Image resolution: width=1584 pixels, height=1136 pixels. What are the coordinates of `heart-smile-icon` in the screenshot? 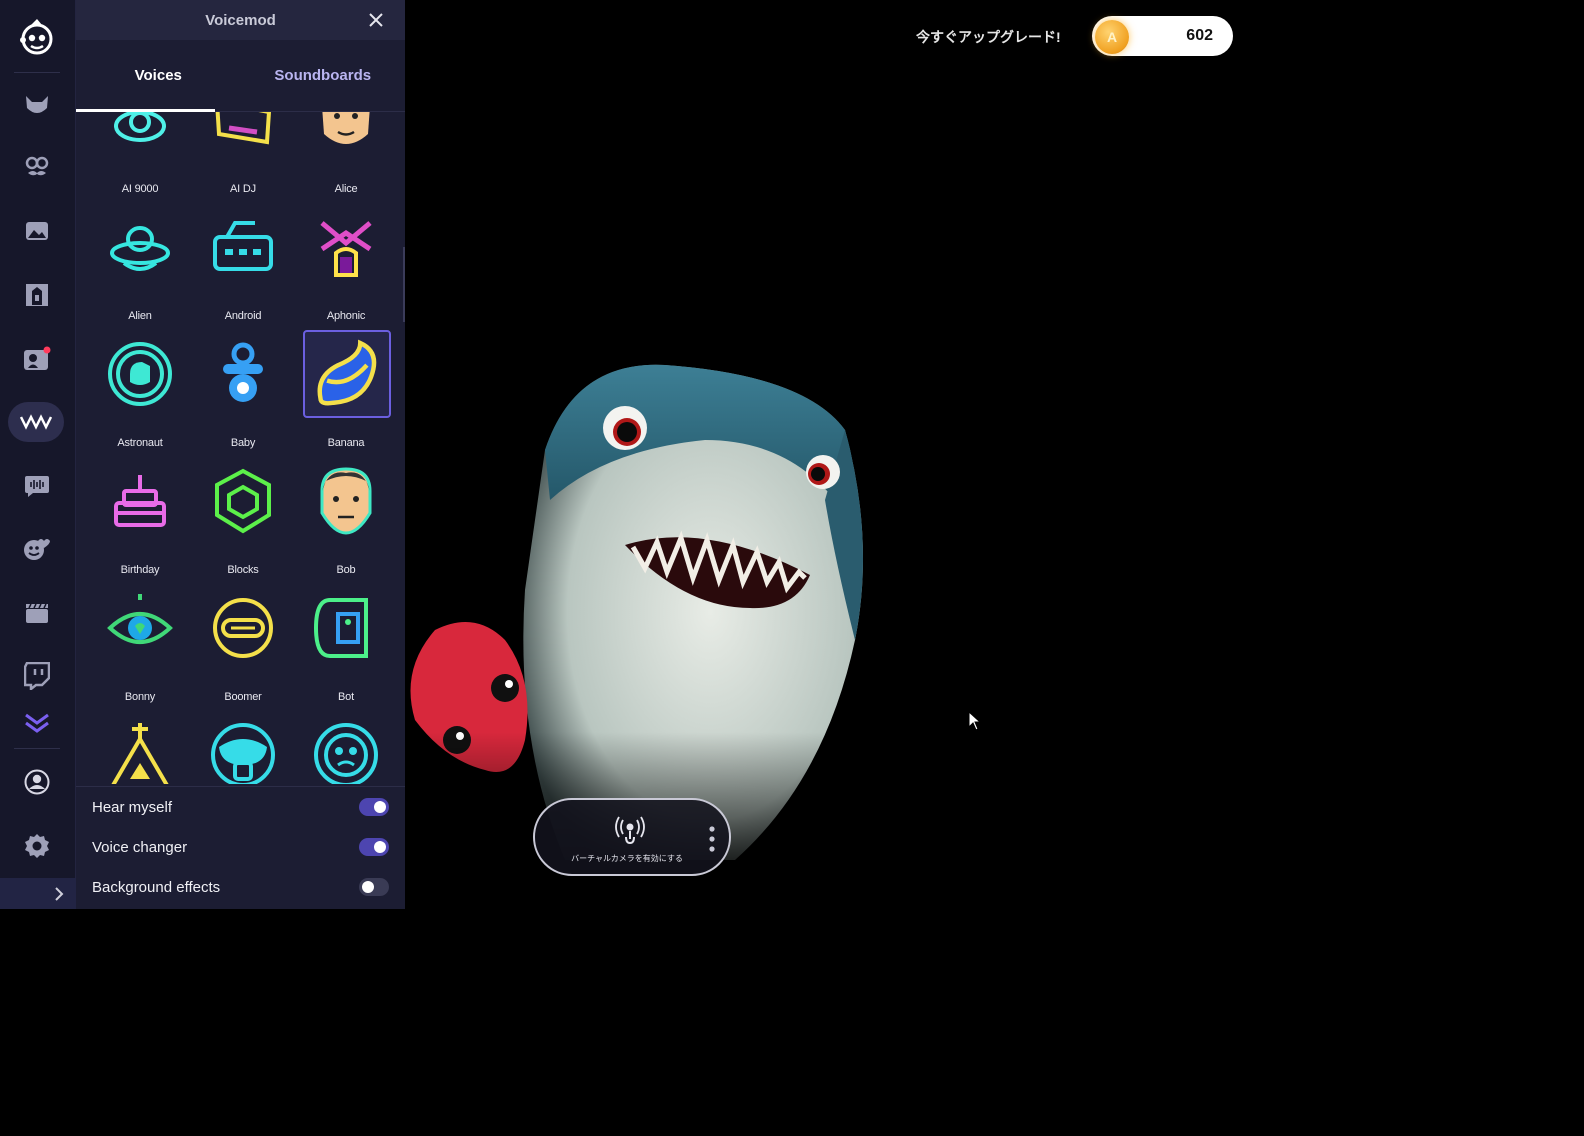 It's located at (37, 549).